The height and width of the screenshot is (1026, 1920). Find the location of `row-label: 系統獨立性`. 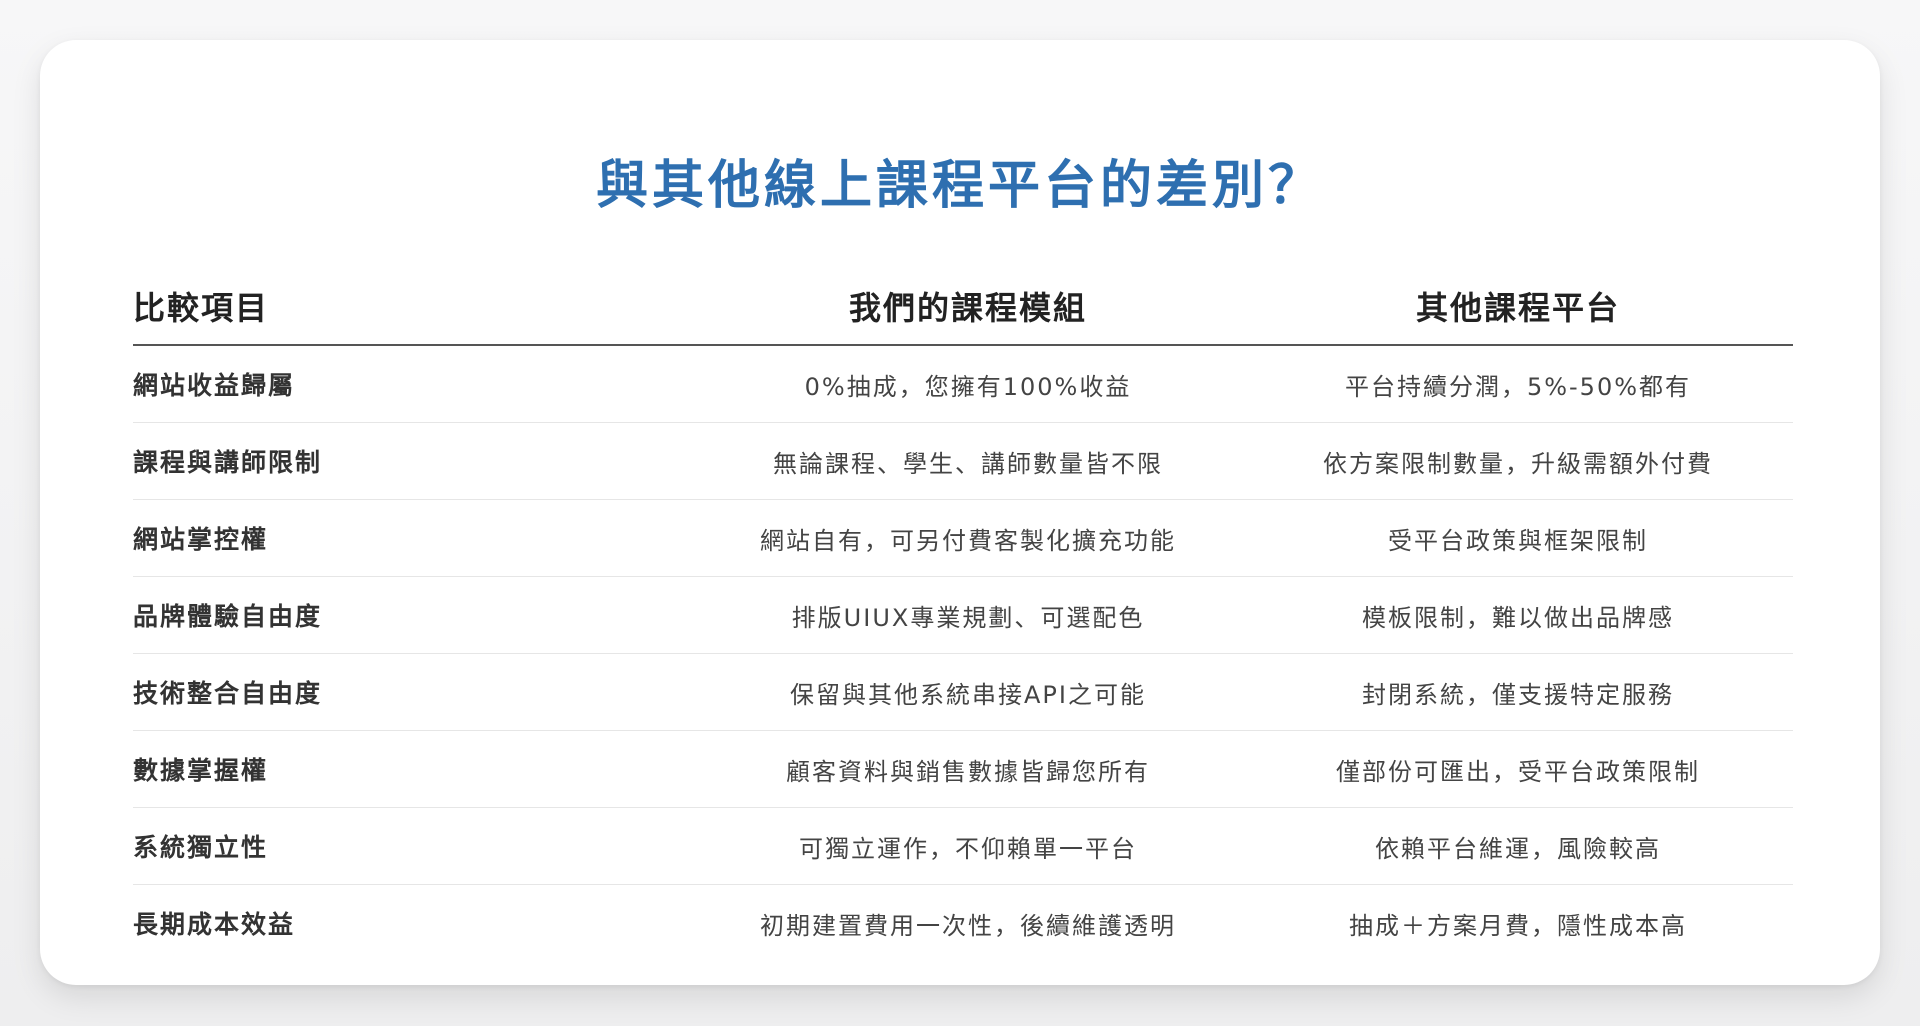

row-label: 系統獨立性 is located at coordinates (201, 847).